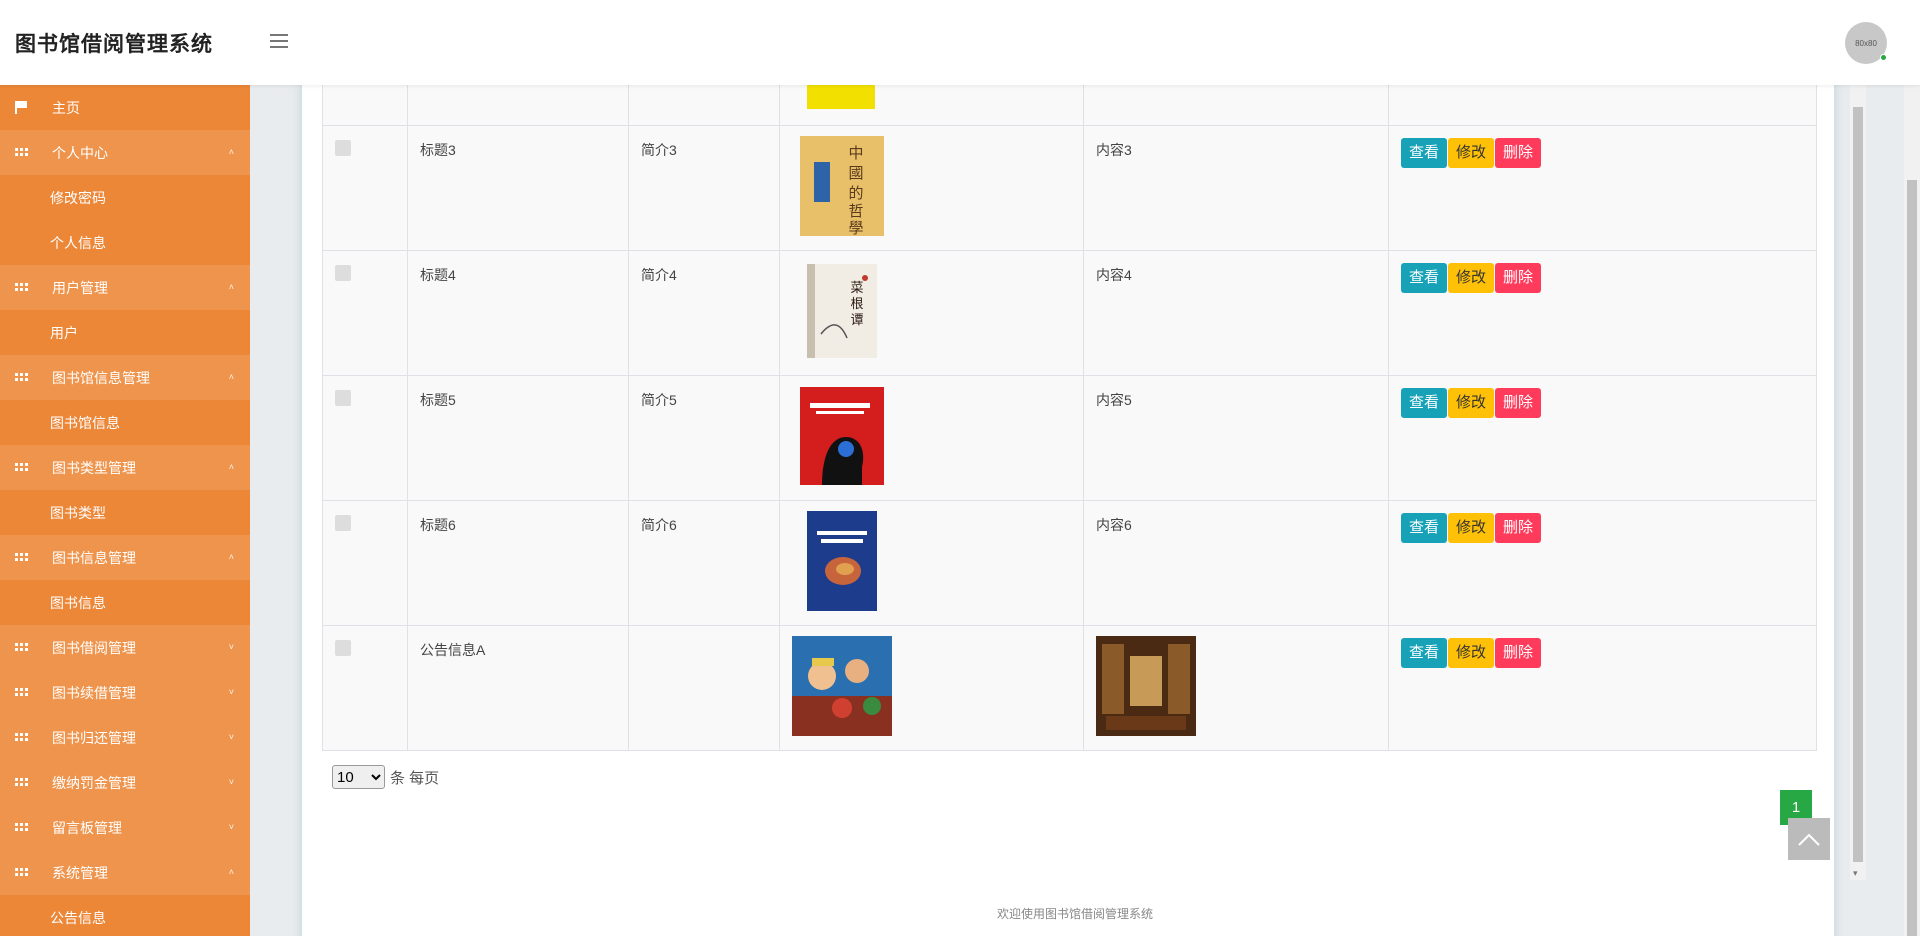 The image size is (1920, 936). What do you see at coordinates (125, 197) in the screenshot?
I see `sidebar-item-change-password: 修改密码` at bounding box center [125, 197].